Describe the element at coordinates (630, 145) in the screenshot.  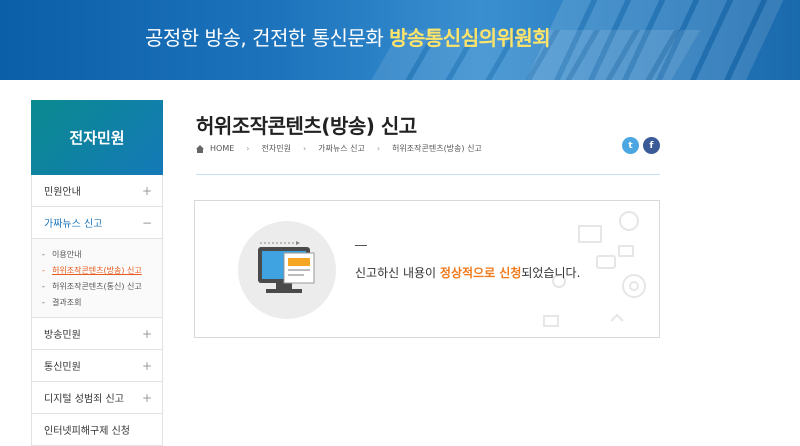
I see `twitter-share-icon: t` at that location.